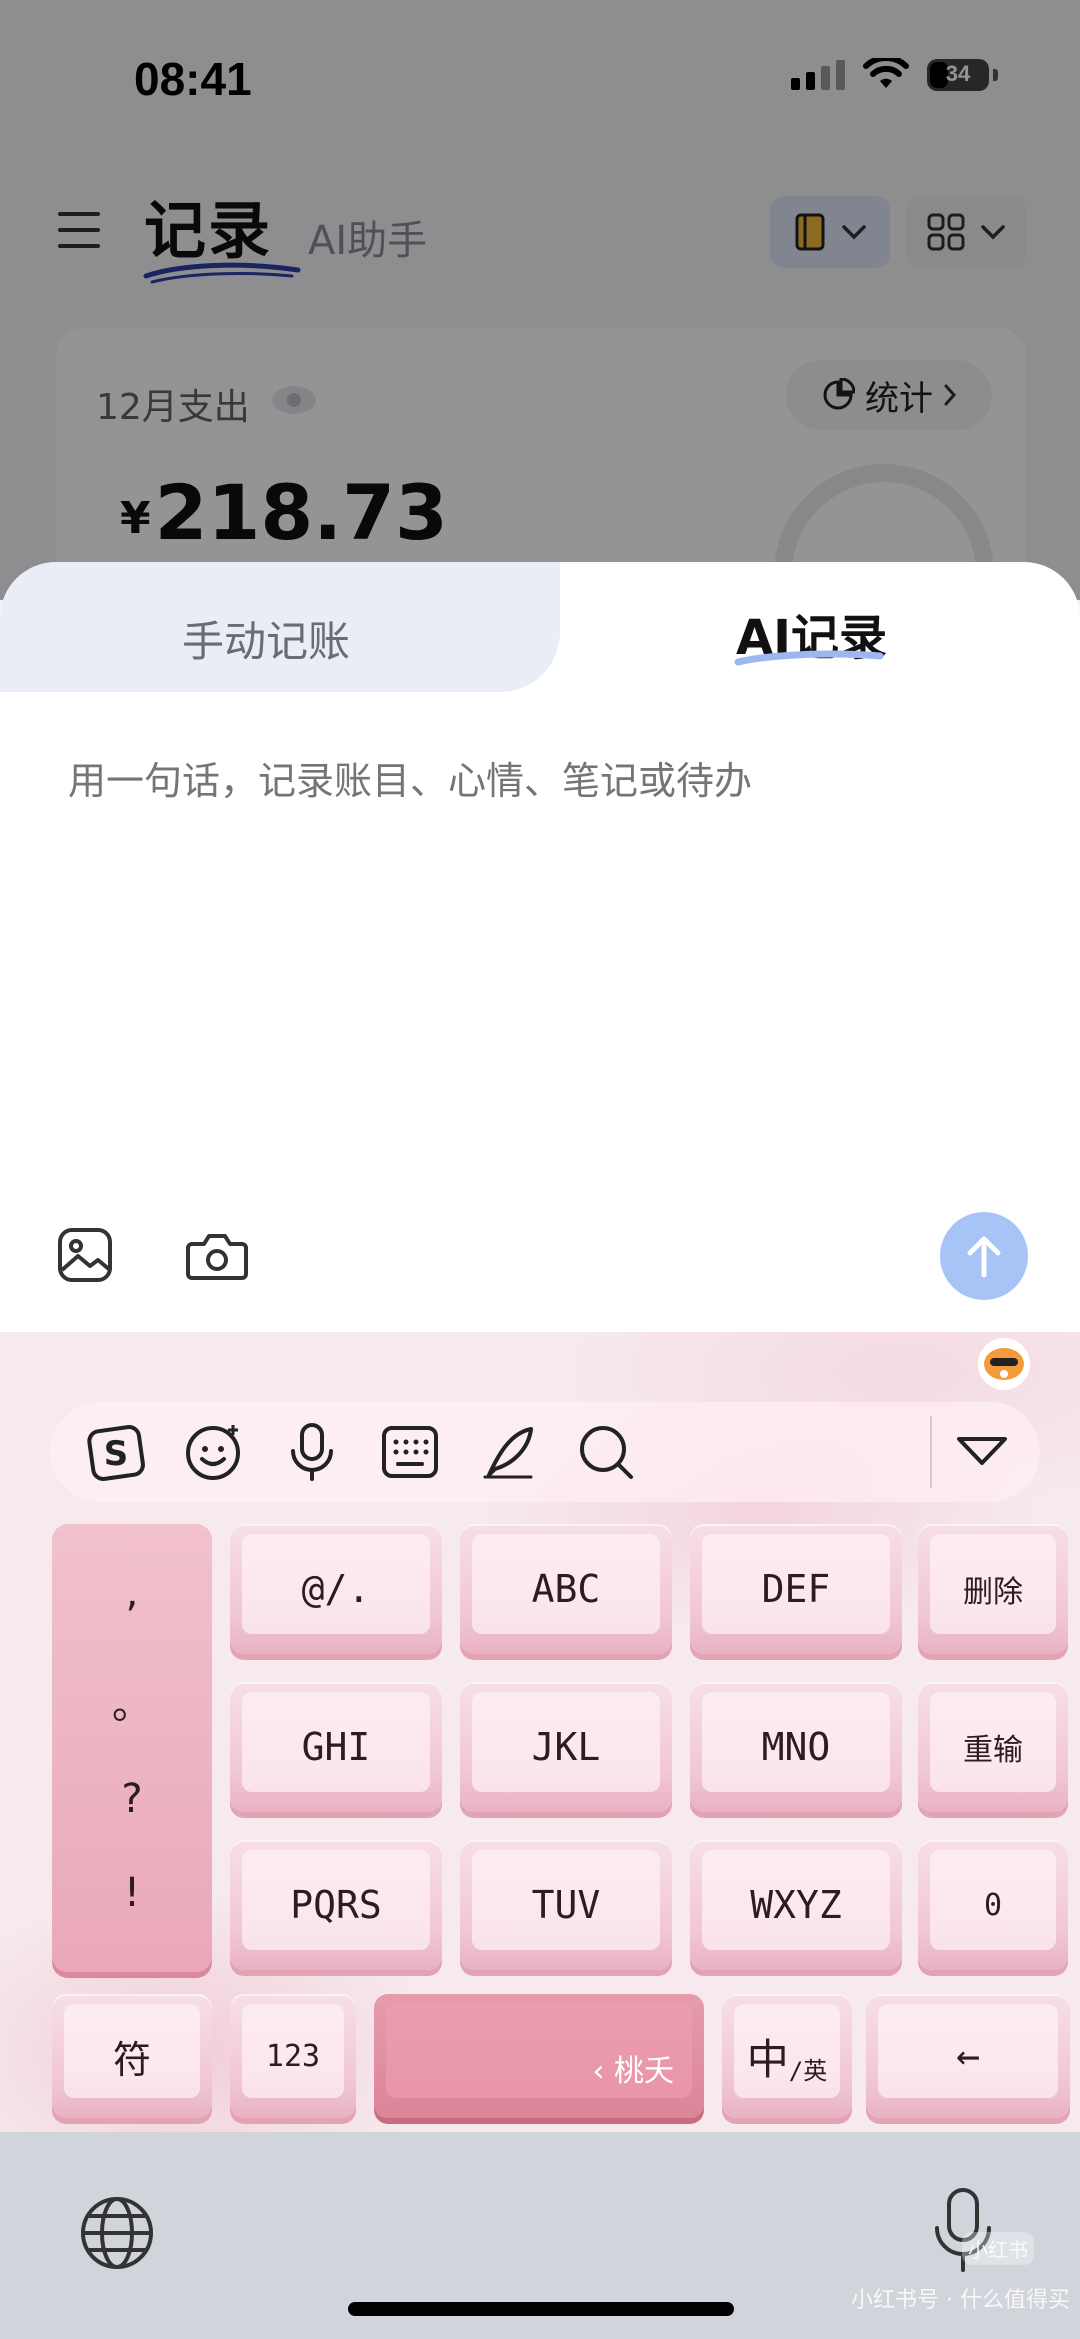  I want to click on image-icon, so click(85, 1255).